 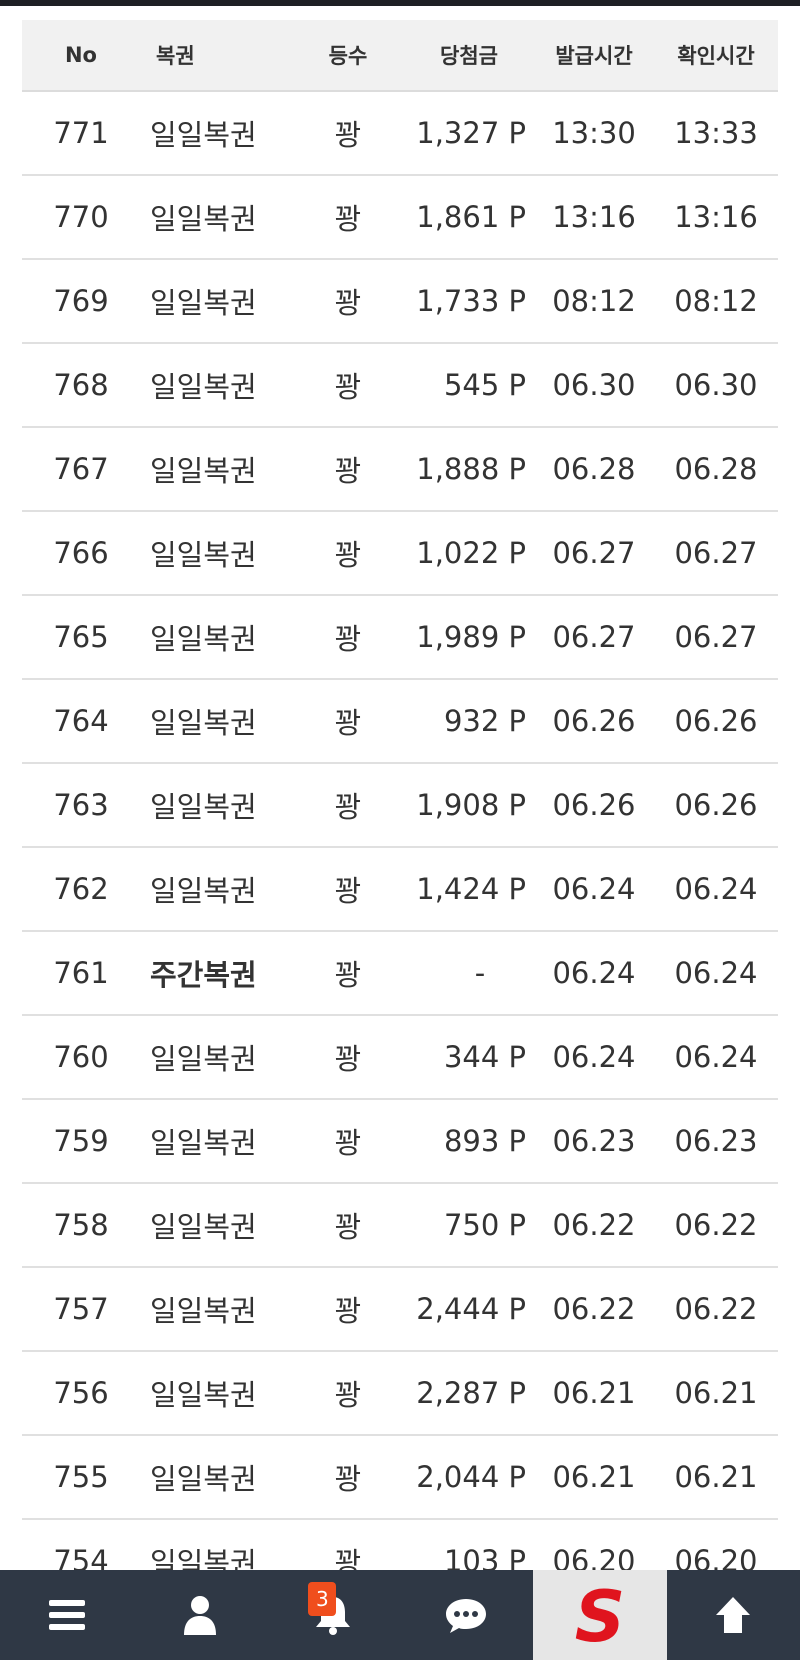 What do you see at coordinates (594, 469) in the screenshot?
I see `cell-issued-time: 06.28` at bounding box center [594, 469].